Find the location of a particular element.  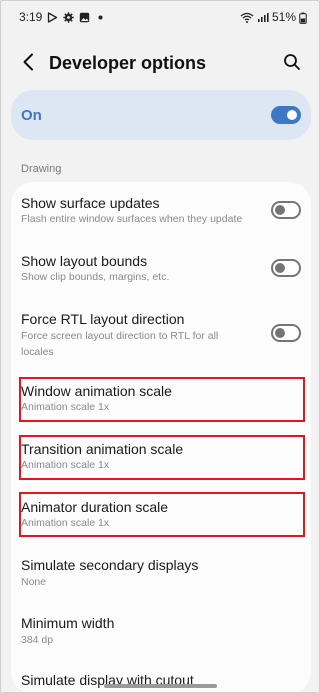

battery-percent: 51% is located at coordinates (283, 17).